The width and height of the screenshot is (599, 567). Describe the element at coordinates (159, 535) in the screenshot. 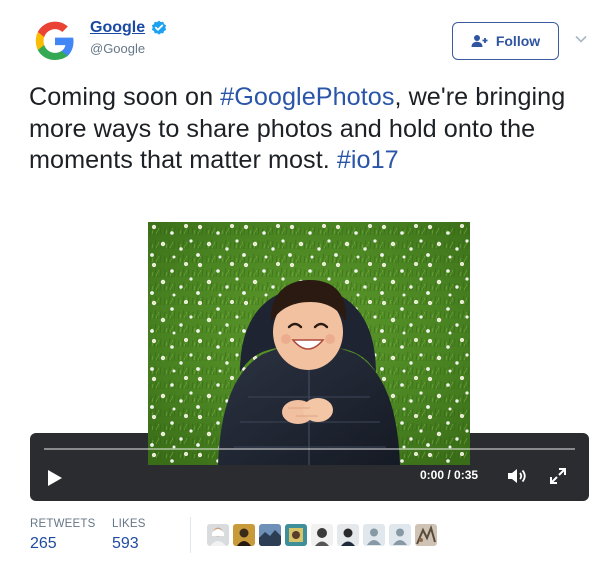

I see `likes-stat: LIKES 593` at that location.